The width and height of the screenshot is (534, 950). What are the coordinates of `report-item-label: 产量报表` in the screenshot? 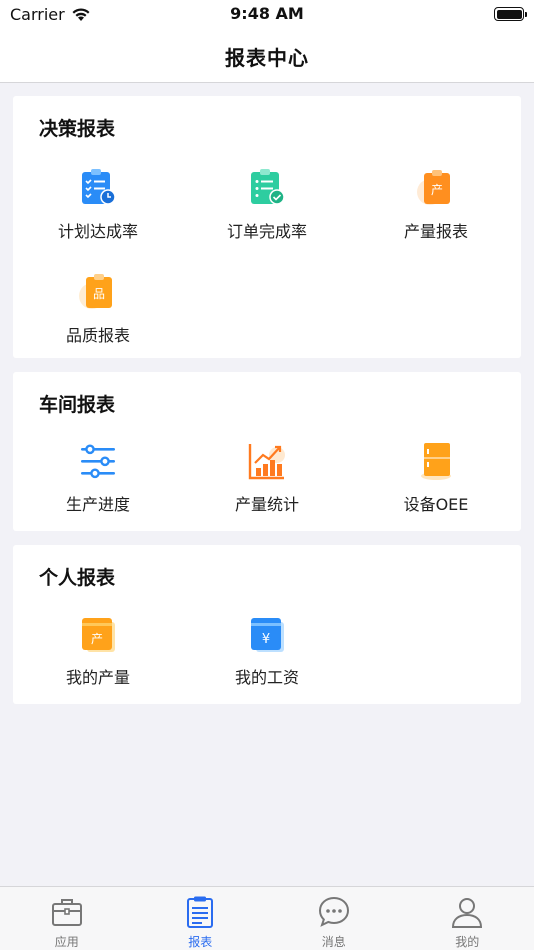 It's located at (435, 231).